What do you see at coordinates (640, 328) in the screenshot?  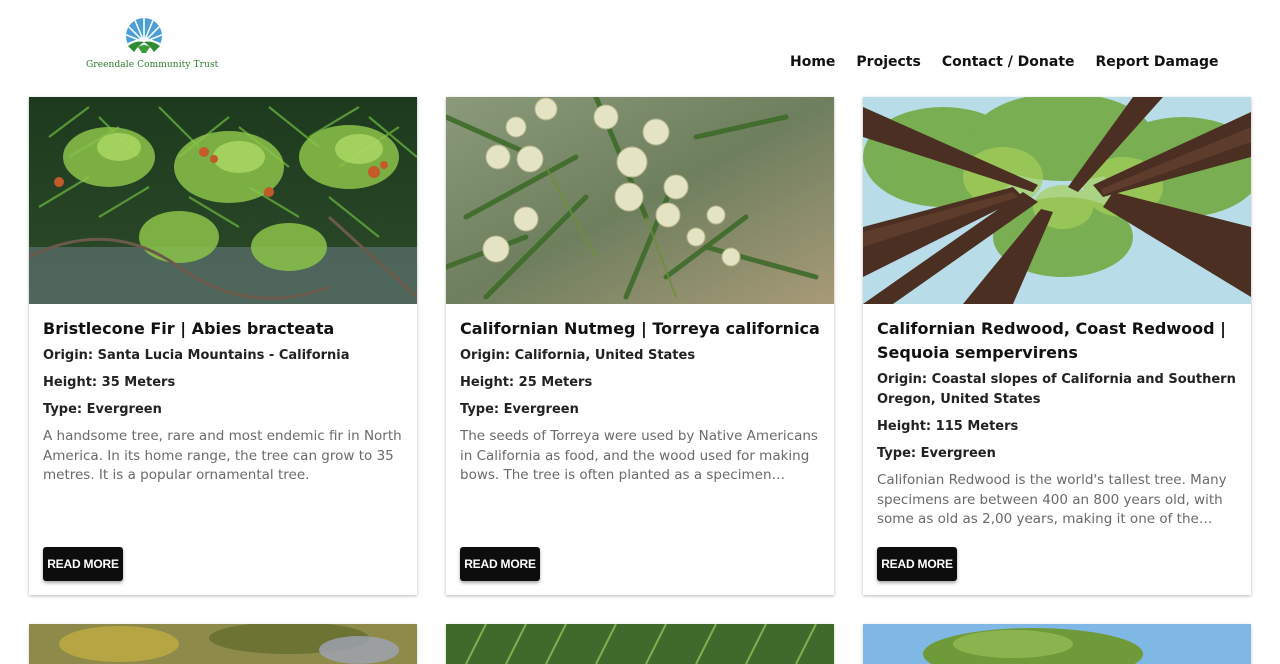 I see `tree-title: Californian Nutmeg | Torreya californica` at bounding box center [640, 328].